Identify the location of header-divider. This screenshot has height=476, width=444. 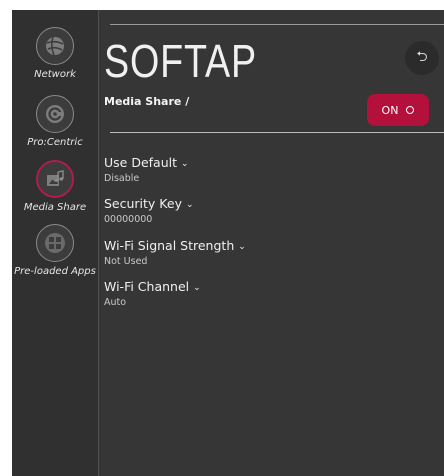
(277, 132).